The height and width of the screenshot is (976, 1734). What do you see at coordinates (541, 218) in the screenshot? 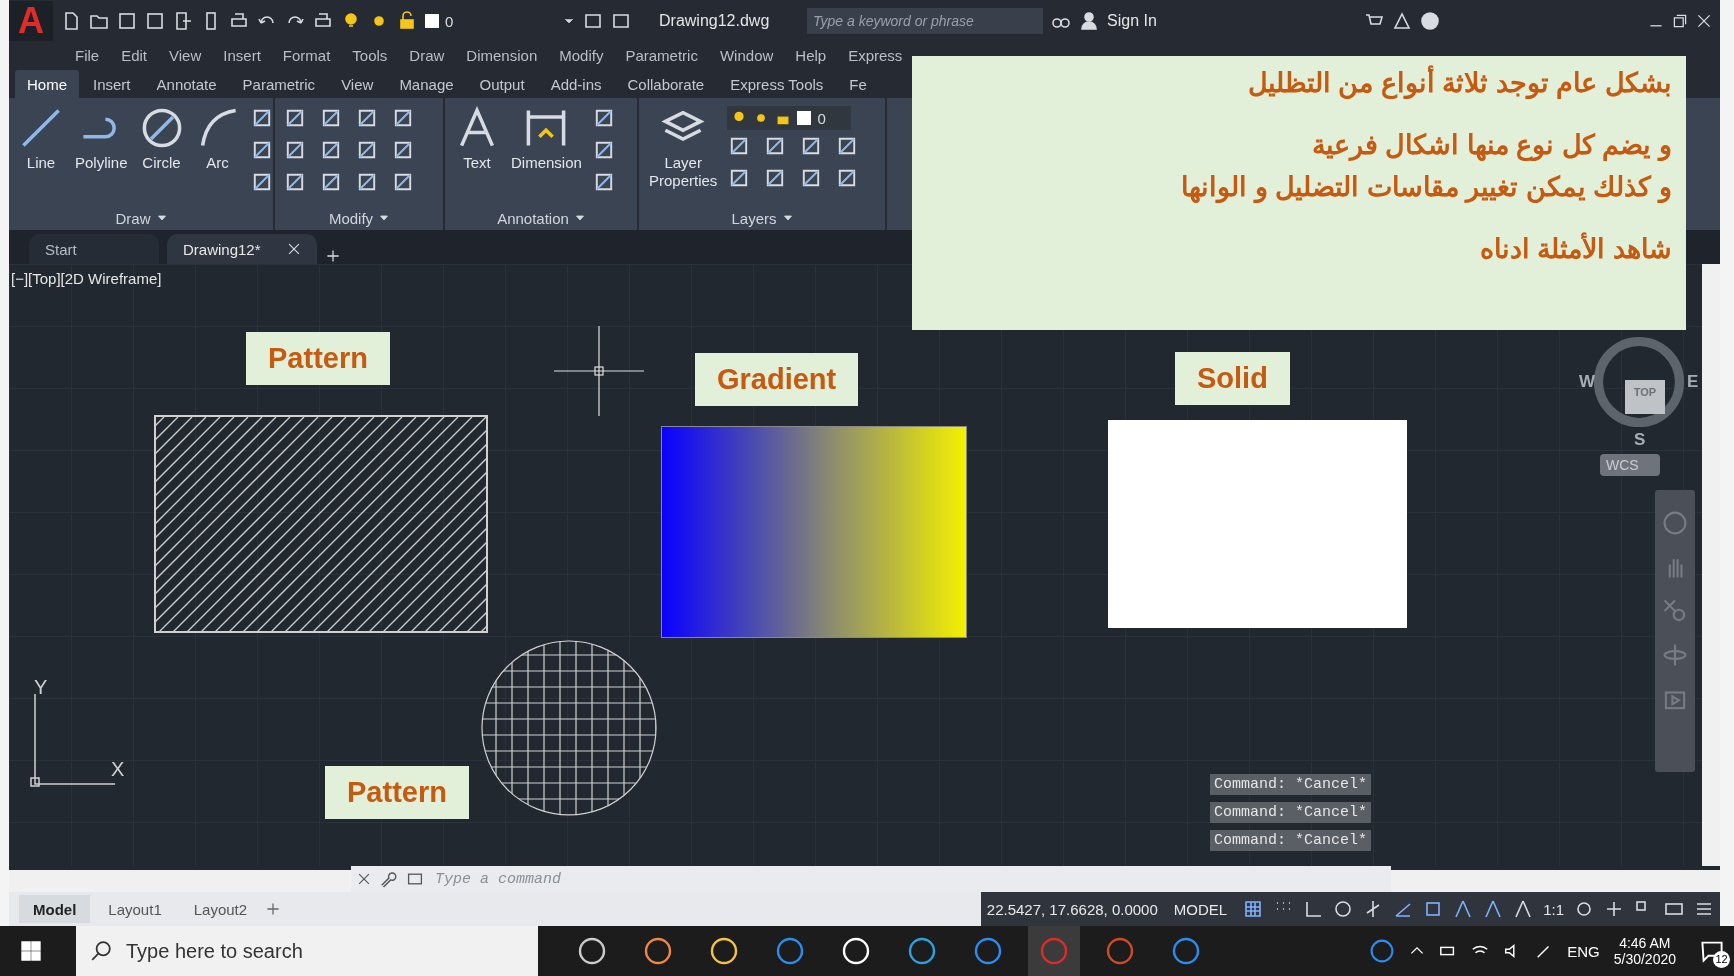
I see `panel-title: Annotation` at bounding box center [541, 218].